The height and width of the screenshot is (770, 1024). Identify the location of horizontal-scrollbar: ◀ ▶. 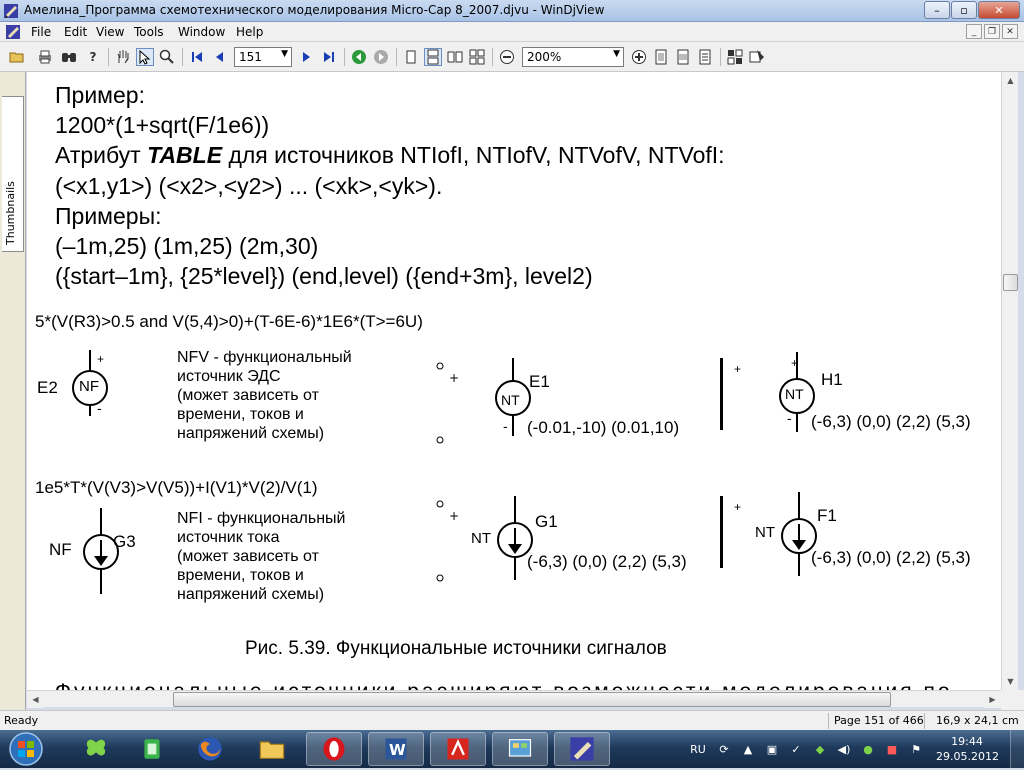
(514, 699).